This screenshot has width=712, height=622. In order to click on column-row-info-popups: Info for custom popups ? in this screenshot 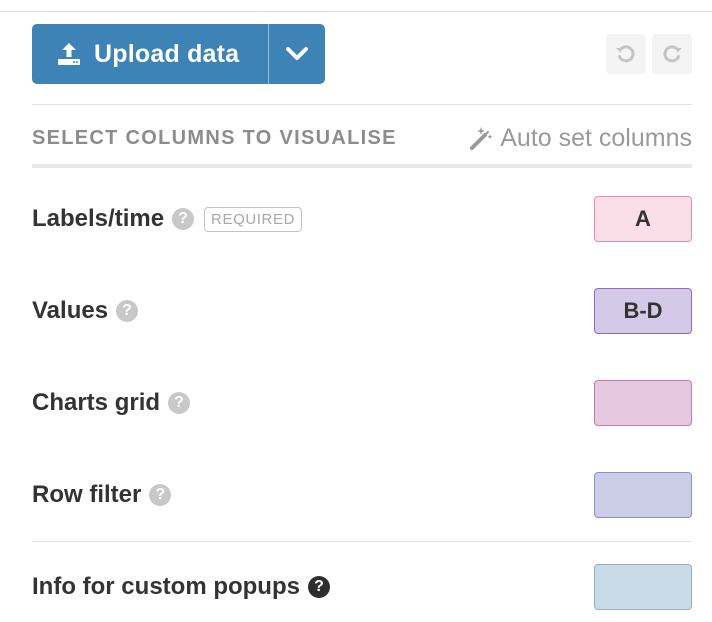, I will do `click(362, 587)`.